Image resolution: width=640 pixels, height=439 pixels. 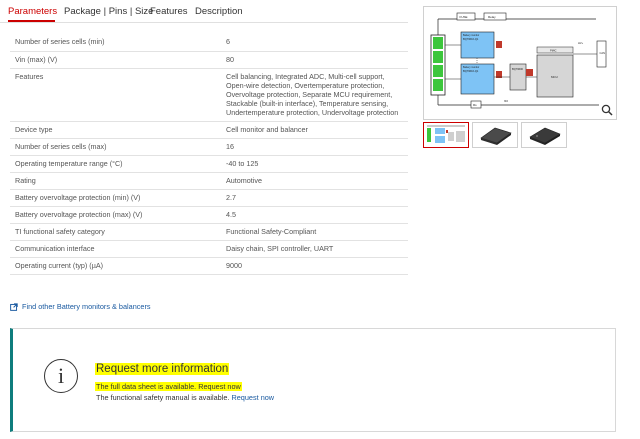 What do you see at coordinates (506, 101) in the screenshot?
I see `iso-label: ISO` at bounding box center [506, 101].